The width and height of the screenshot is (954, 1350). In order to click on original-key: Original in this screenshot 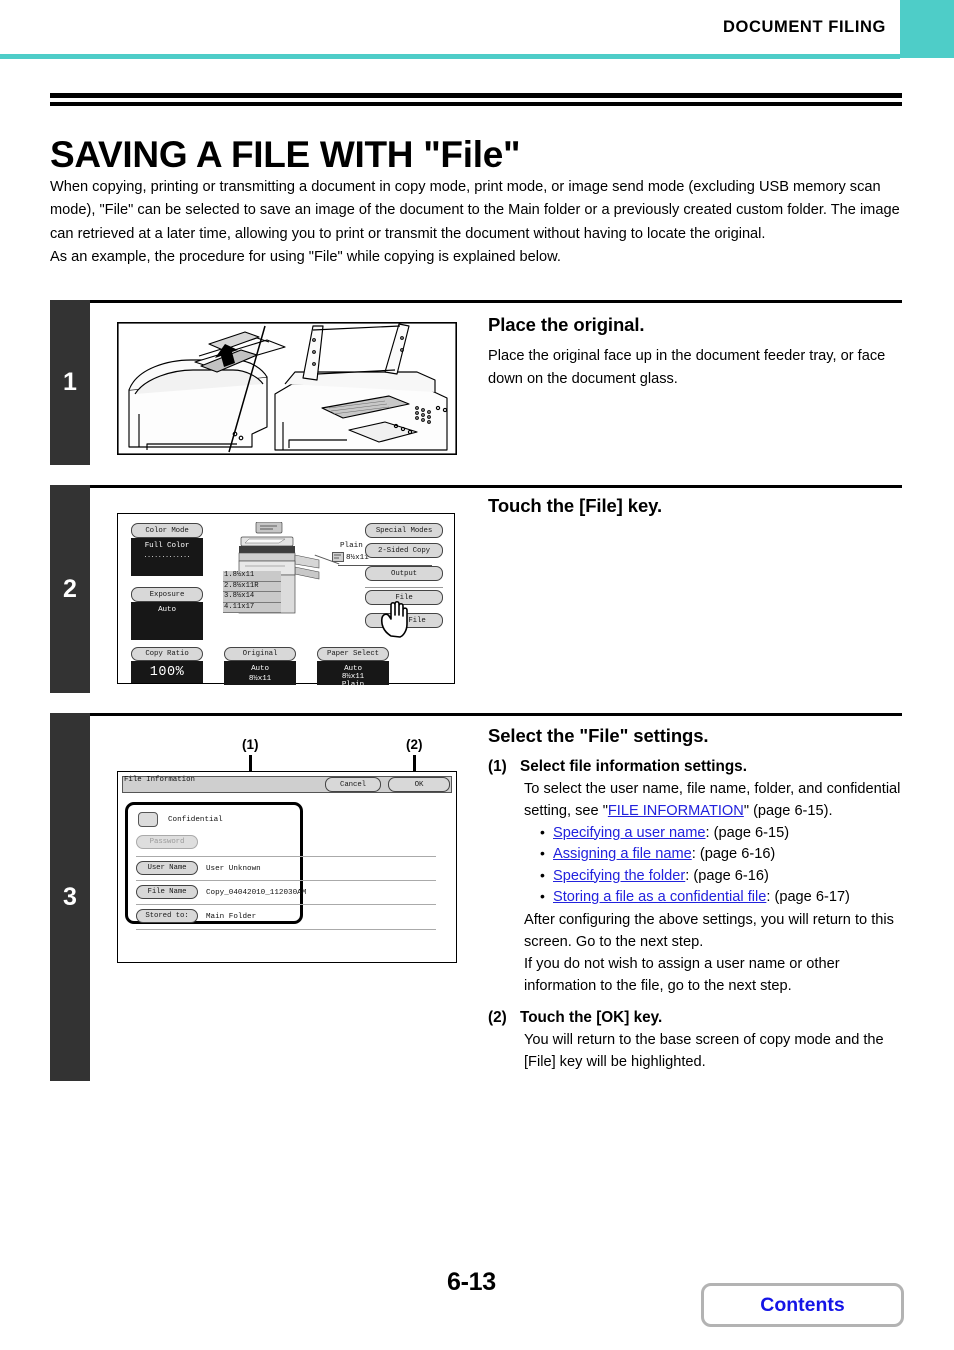, I will do `click(260, 654)`.